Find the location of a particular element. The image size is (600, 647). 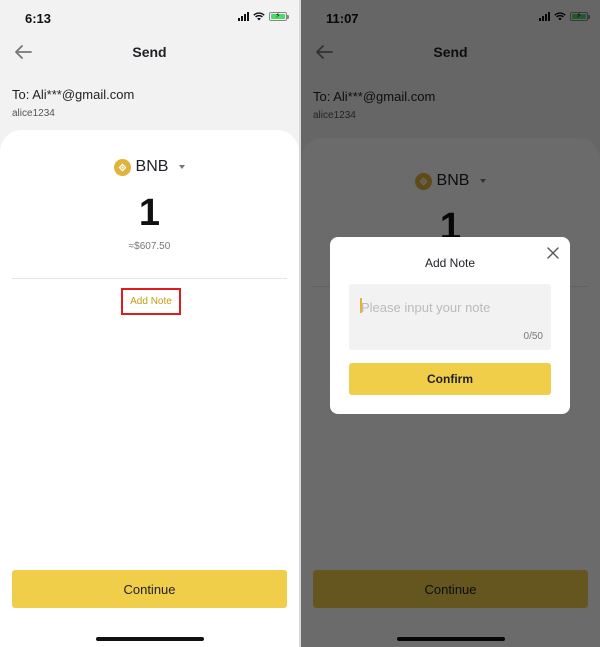

caret-down-icon is located at coordinates (182, 167).